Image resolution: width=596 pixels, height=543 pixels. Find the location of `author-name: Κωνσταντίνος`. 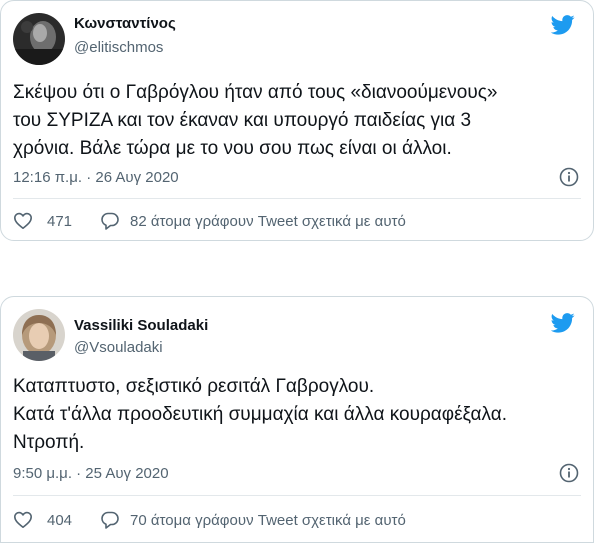

author-name: Κωνσταντίνος is located at coordinates (125, 23).